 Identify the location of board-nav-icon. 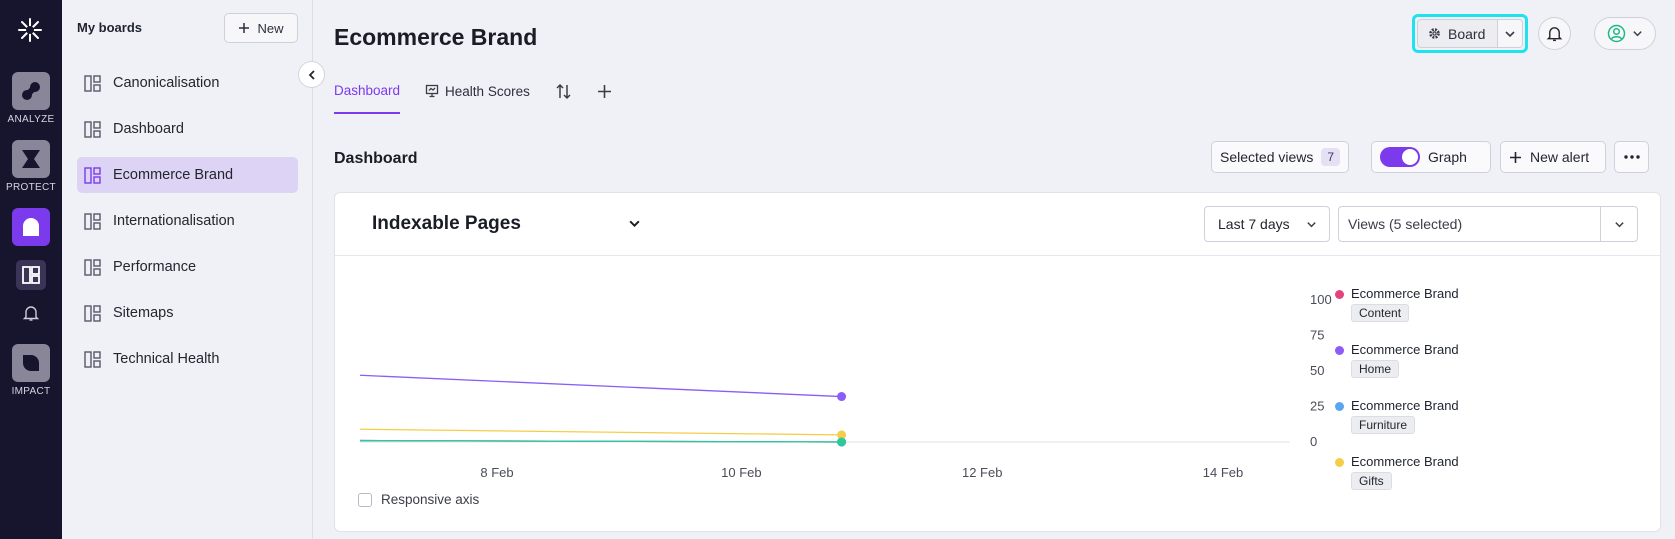
(31, 275).